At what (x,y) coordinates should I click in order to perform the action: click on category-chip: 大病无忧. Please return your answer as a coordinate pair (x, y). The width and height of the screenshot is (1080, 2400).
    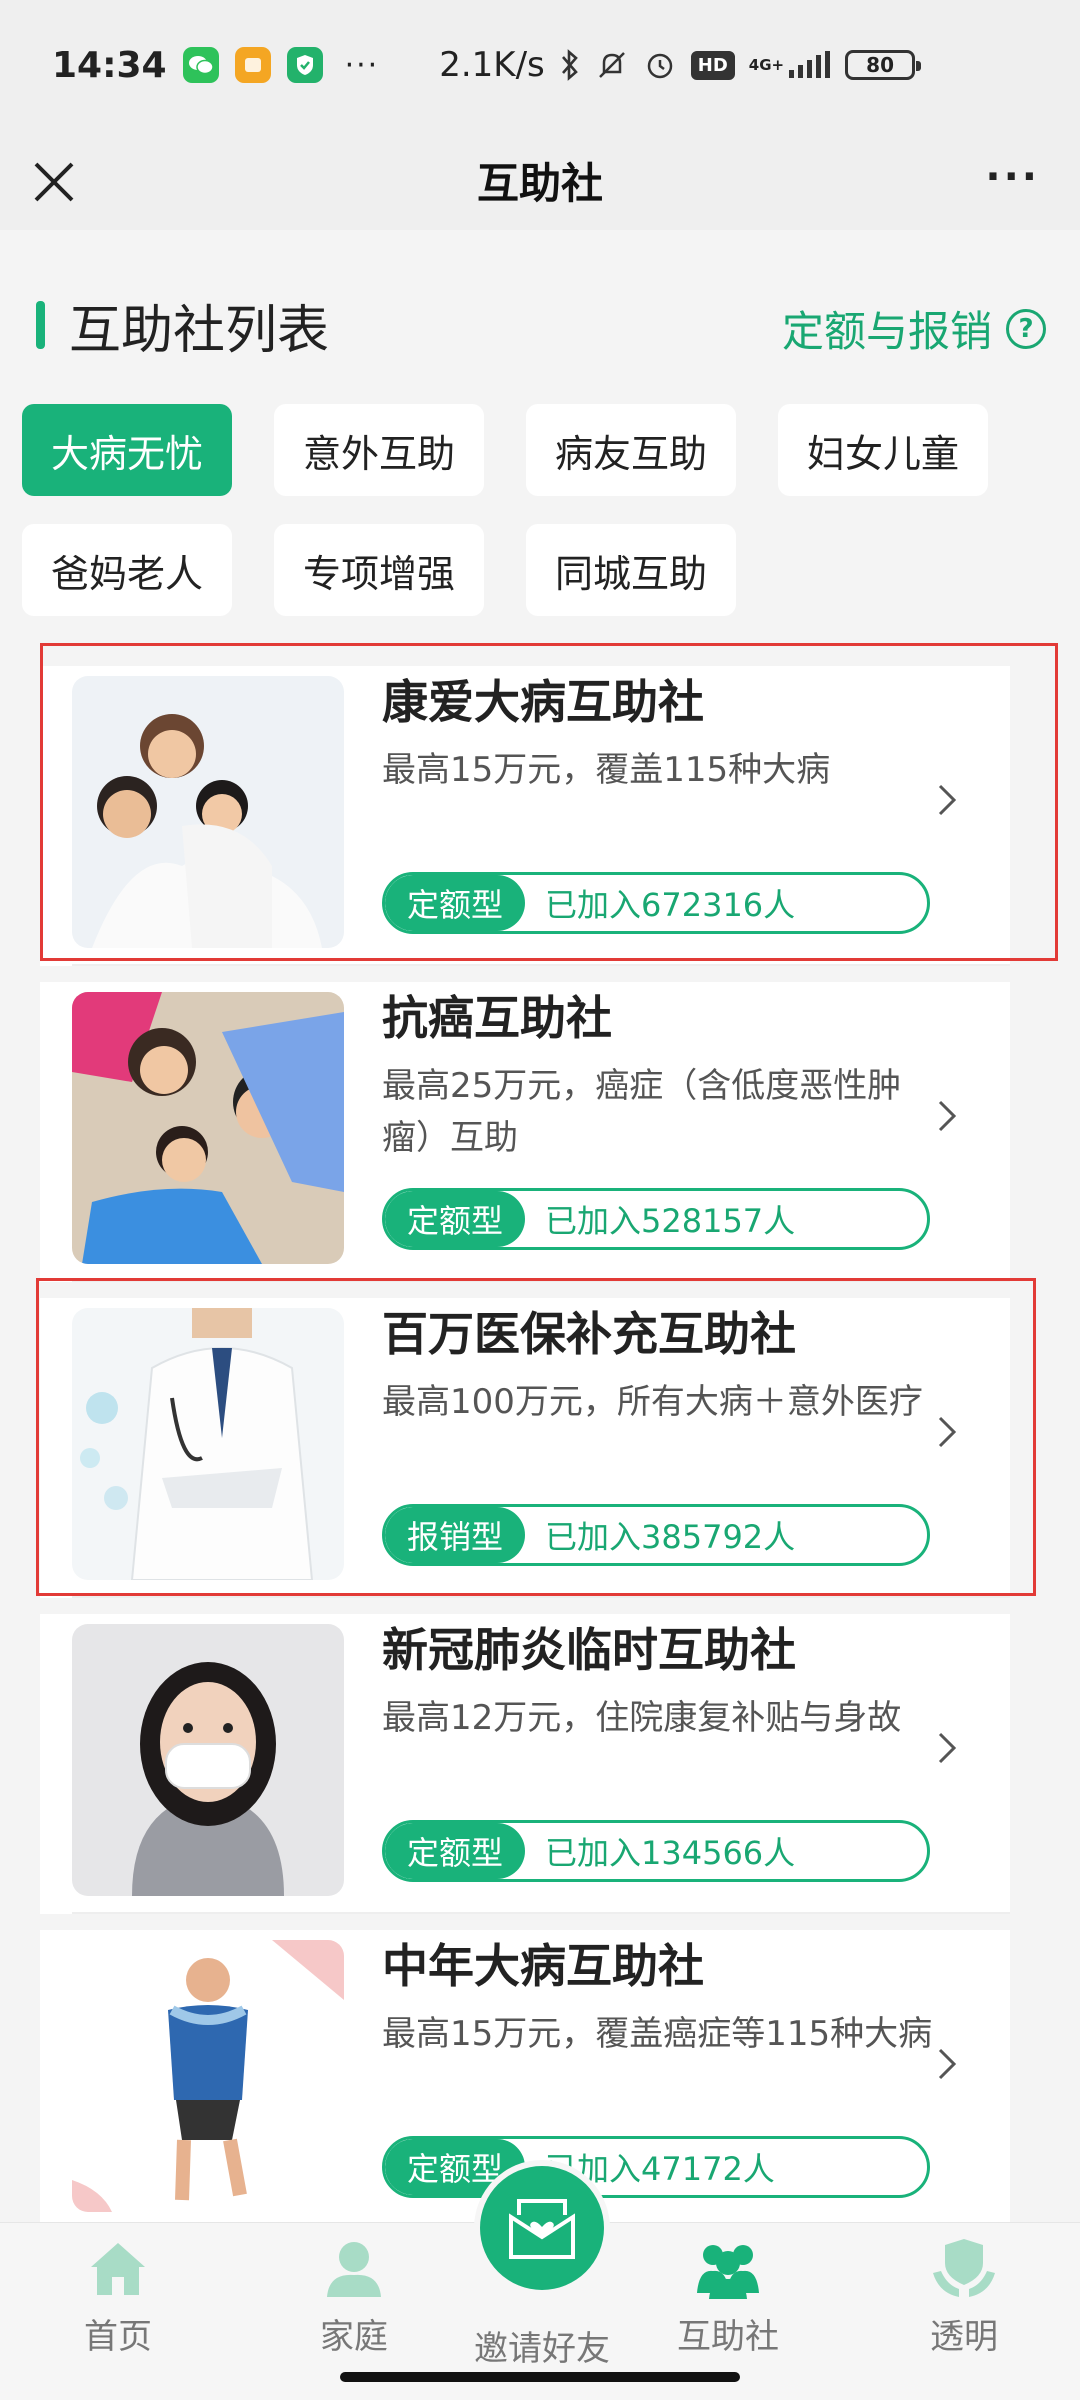
    Looking at the image, I should click on (127, 450).